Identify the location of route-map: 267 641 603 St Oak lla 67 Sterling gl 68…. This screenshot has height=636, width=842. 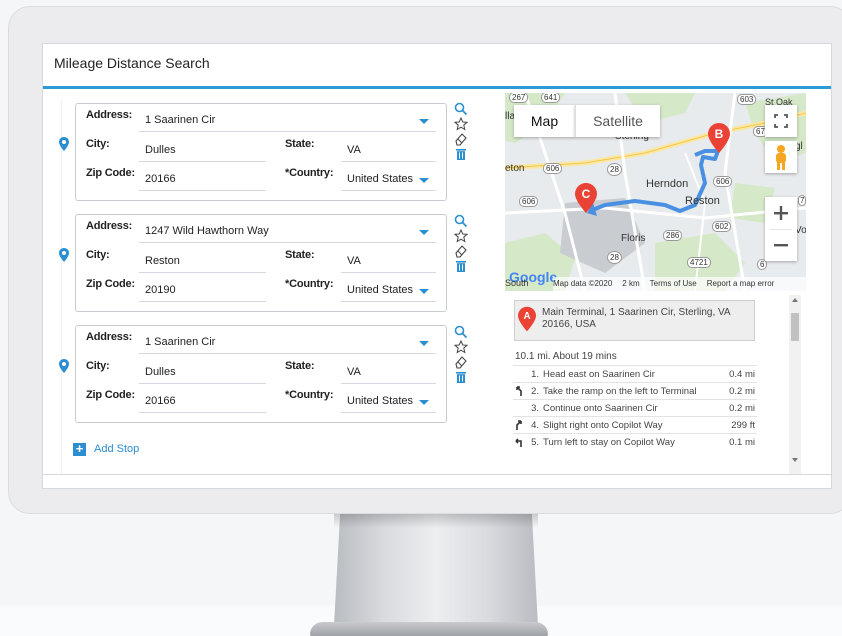
(655, 192).